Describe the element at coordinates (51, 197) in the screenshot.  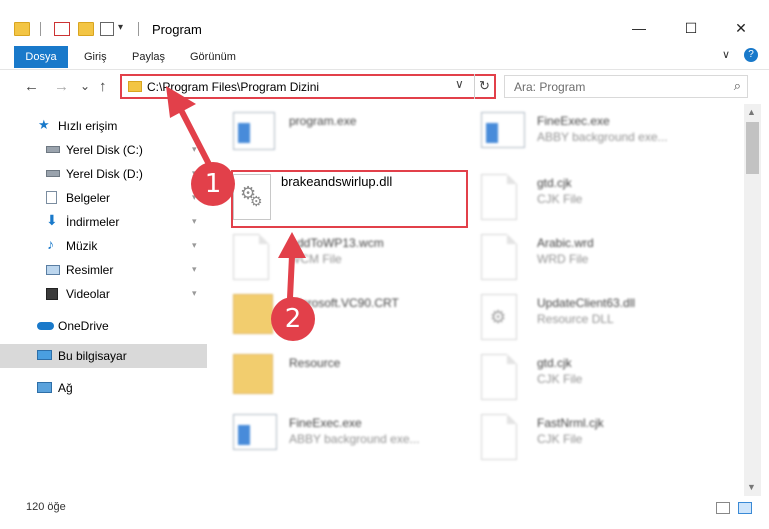
I see `documents-icon` at that location.